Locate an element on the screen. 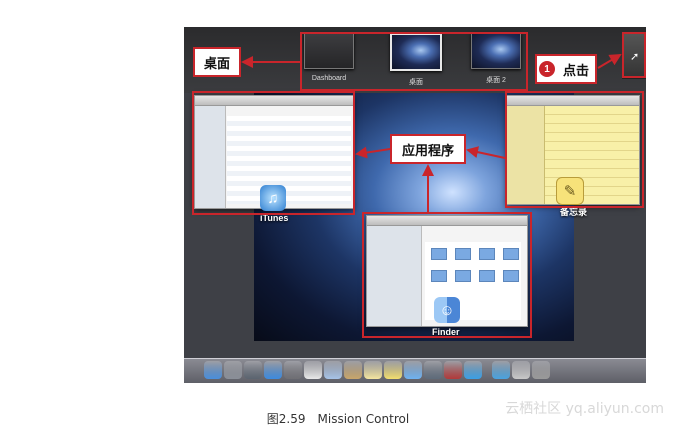 The image size is (676, 432). step-badge: 1 is located at coordinates (547, 69).